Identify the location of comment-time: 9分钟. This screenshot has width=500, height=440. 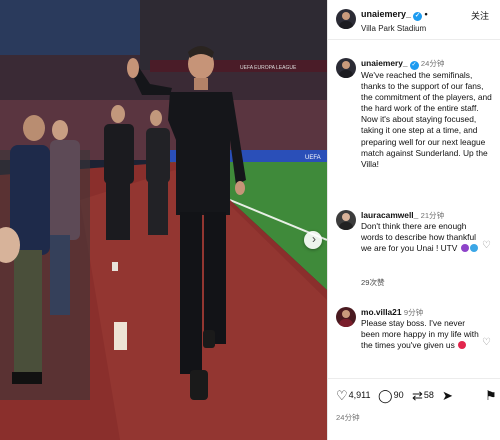
(413, 312).